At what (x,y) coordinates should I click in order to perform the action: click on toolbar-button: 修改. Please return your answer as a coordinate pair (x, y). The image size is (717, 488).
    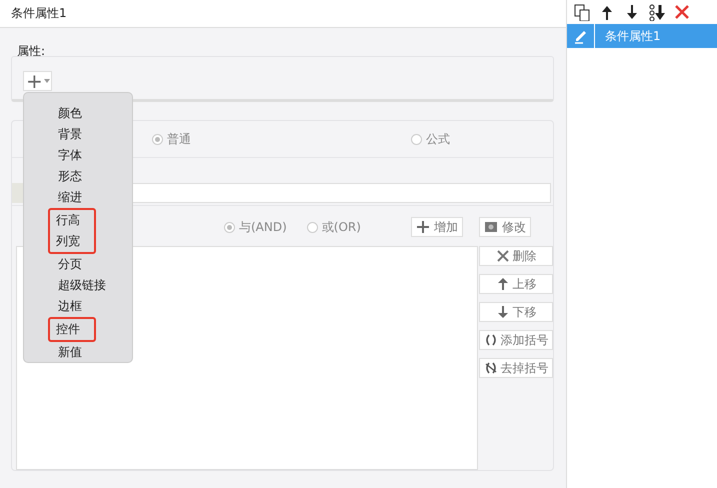
    Looking at the image, I should click on (504, 227).